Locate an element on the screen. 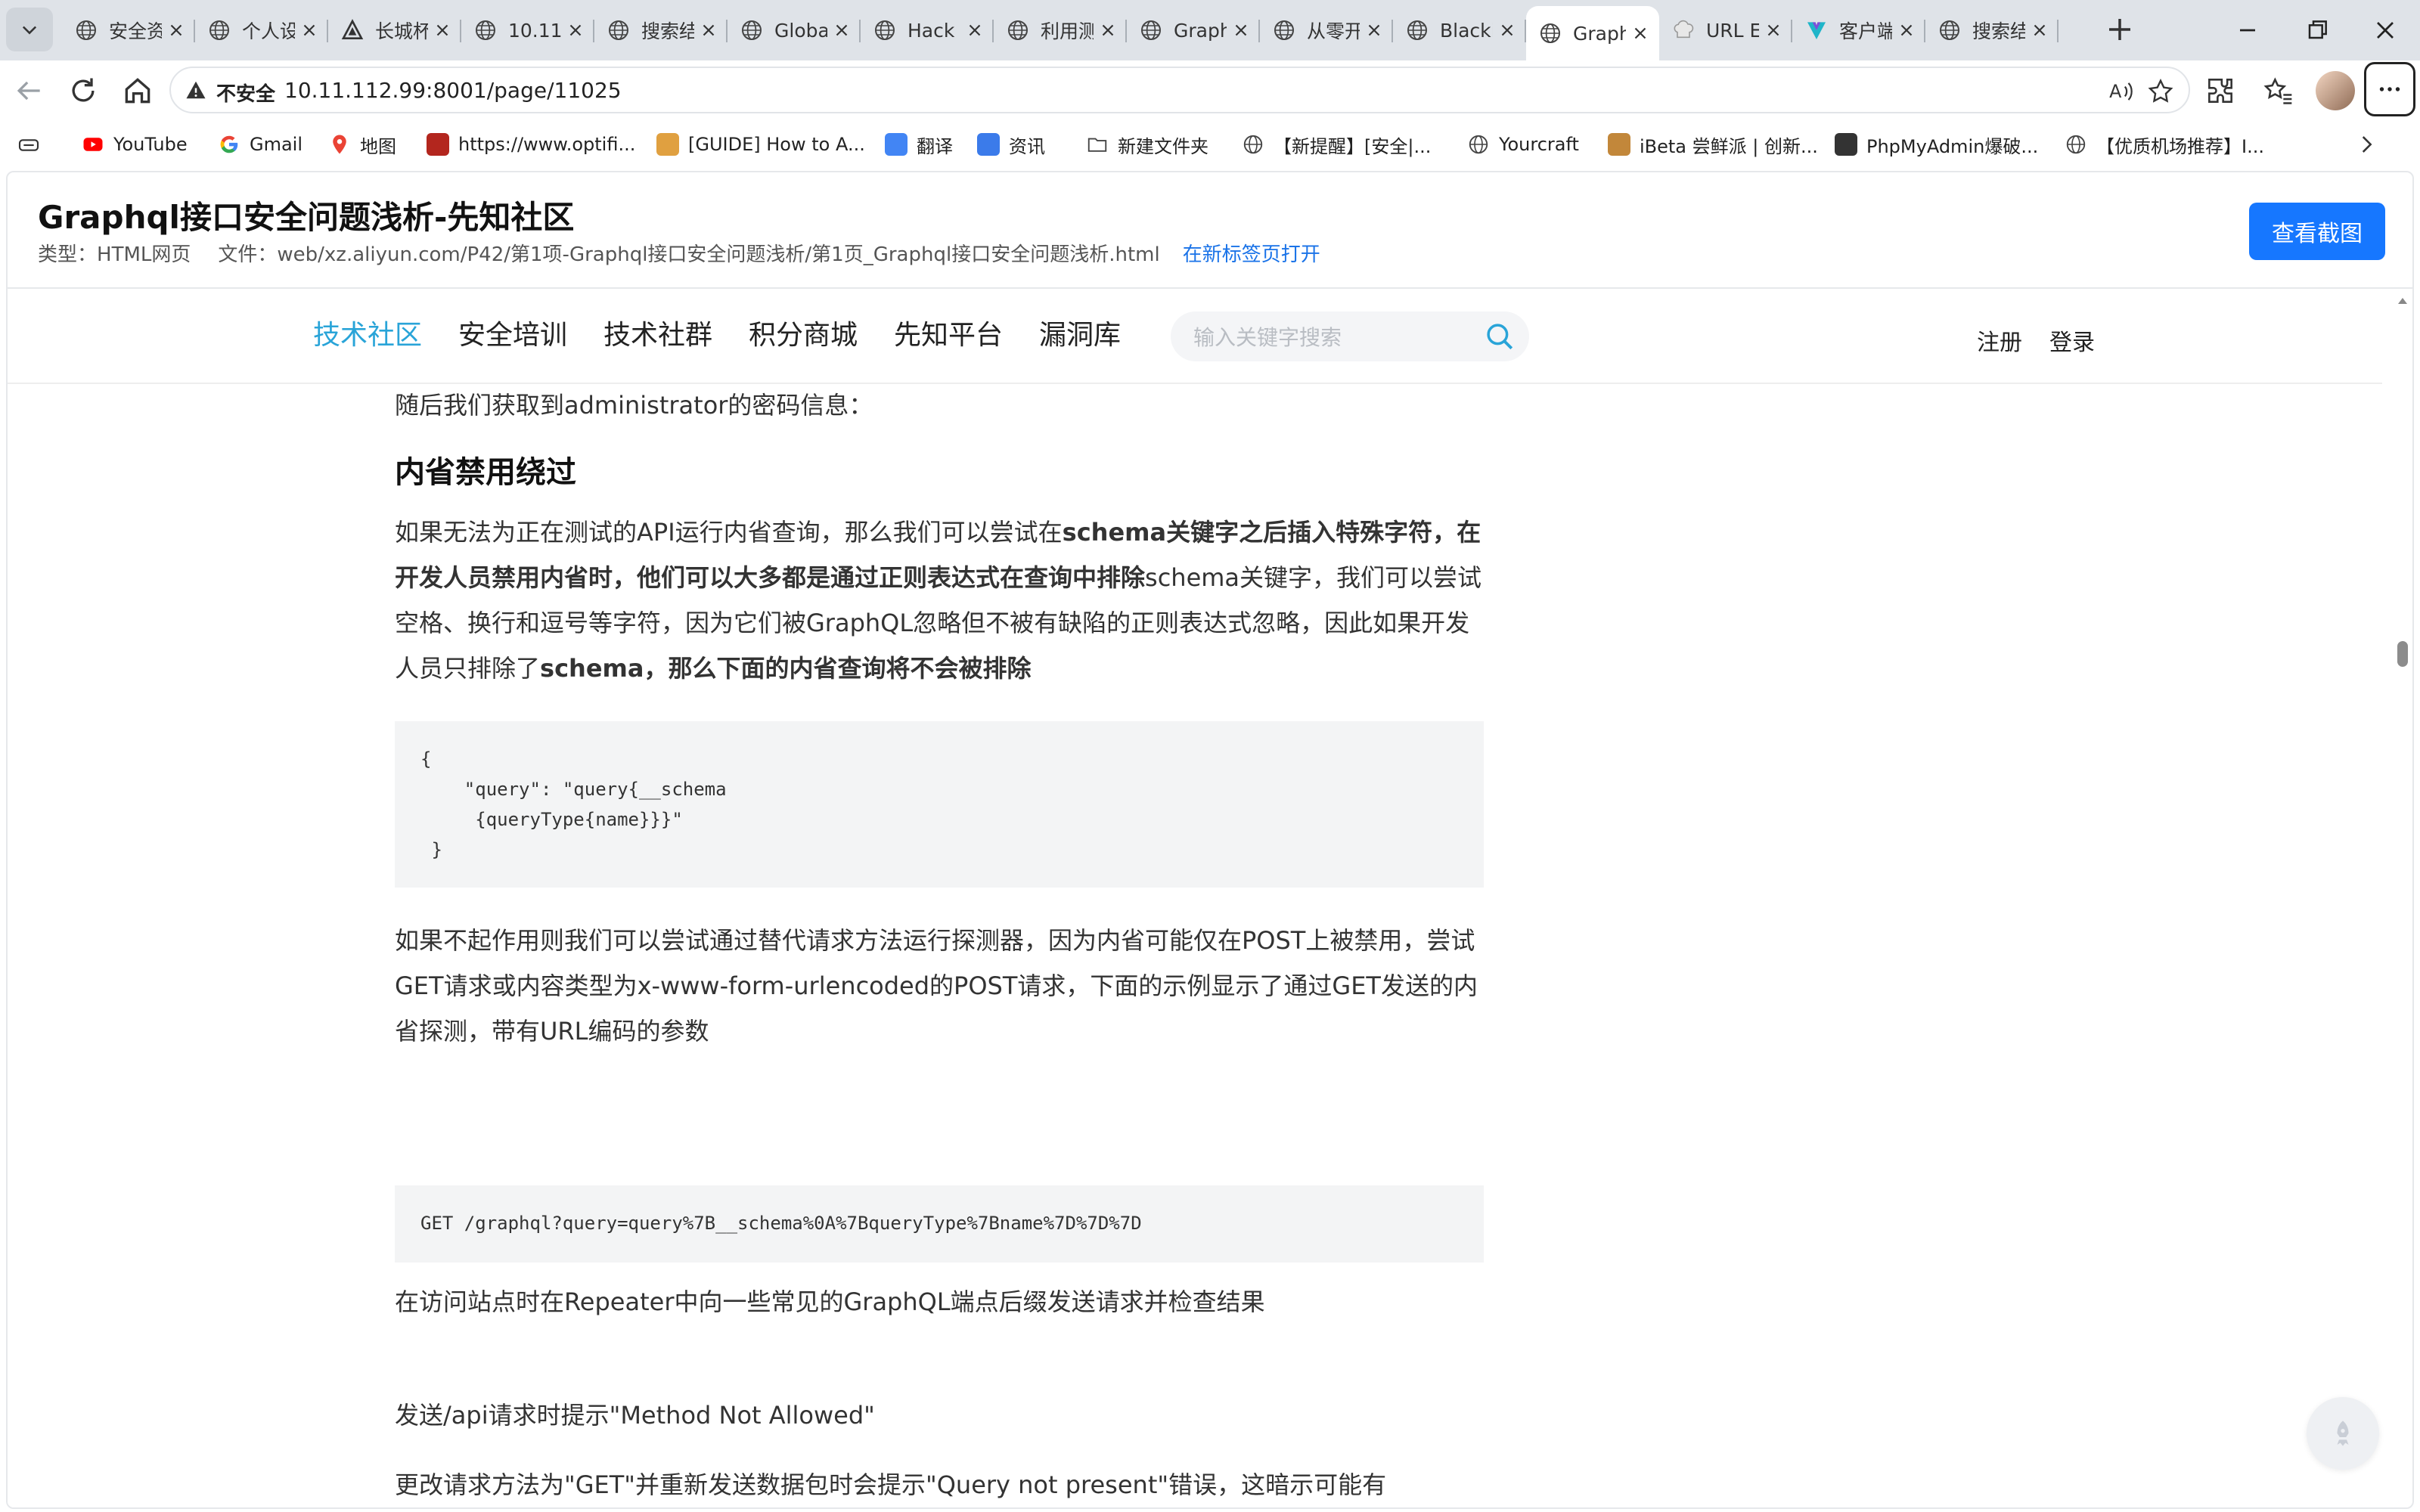 Image resolution: width=2420 pixels, height=1512 pixels. nav-item: 积分商城 is located at coordinates (803, 332).